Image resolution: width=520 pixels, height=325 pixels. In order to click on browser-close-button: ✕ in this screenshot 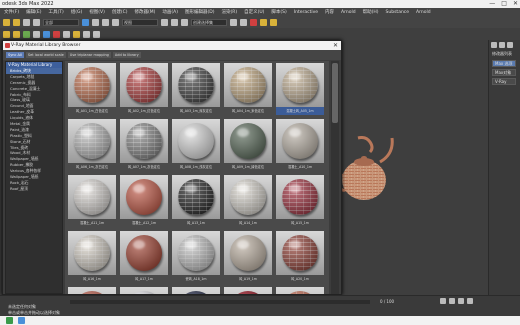, I will do `click(335, 45)`.